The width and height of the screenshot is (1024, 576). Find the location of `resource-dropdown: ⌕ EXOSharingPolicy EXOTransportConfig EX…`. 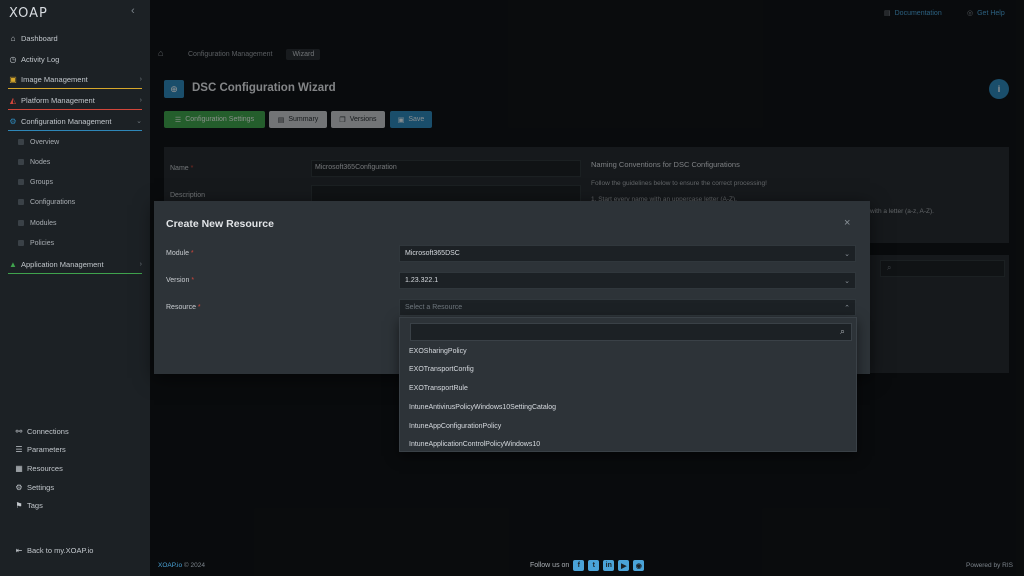

resource-dropdown: ⌕ EXOSharingPolicy EXOTransportConfig EX… is located at coordinates (628, 384).